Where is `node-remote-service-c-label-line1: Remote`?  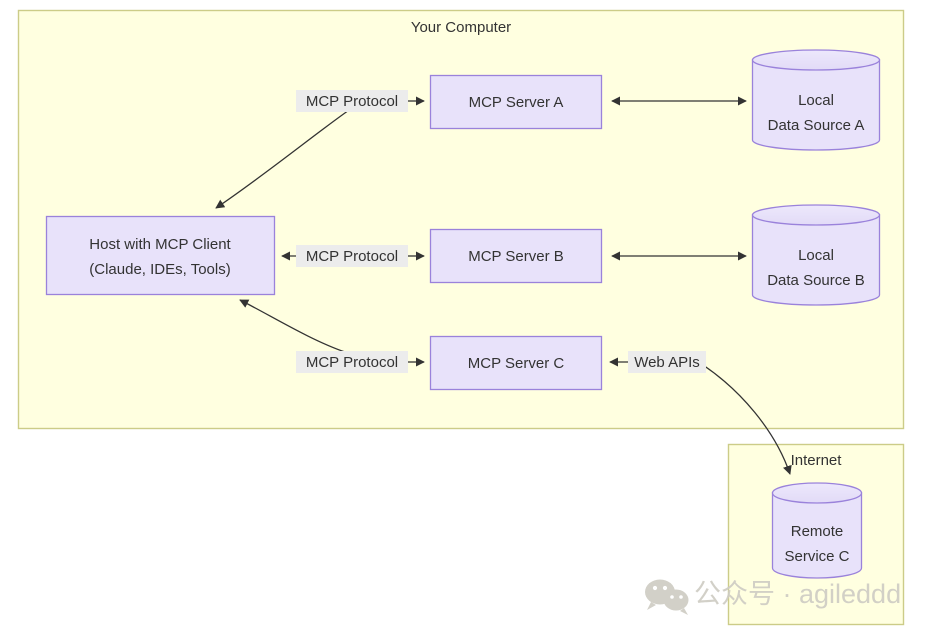
node-remote-service-c-label-line1: Remote is located at coordinates (817, 531).